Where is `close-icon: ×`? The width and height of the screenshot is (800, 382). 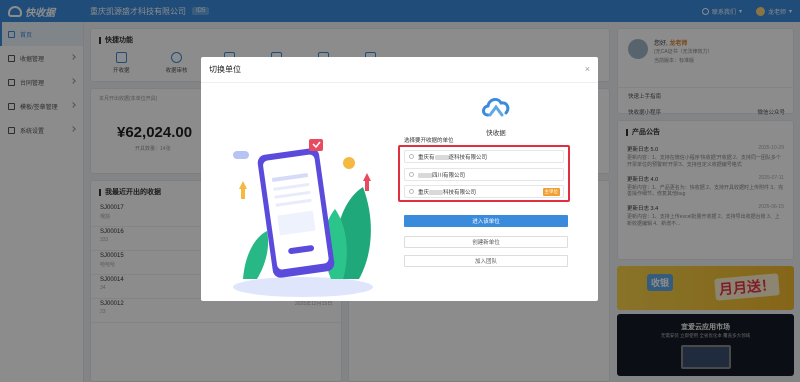 close-icon: × is located at coordinates (587, 69).